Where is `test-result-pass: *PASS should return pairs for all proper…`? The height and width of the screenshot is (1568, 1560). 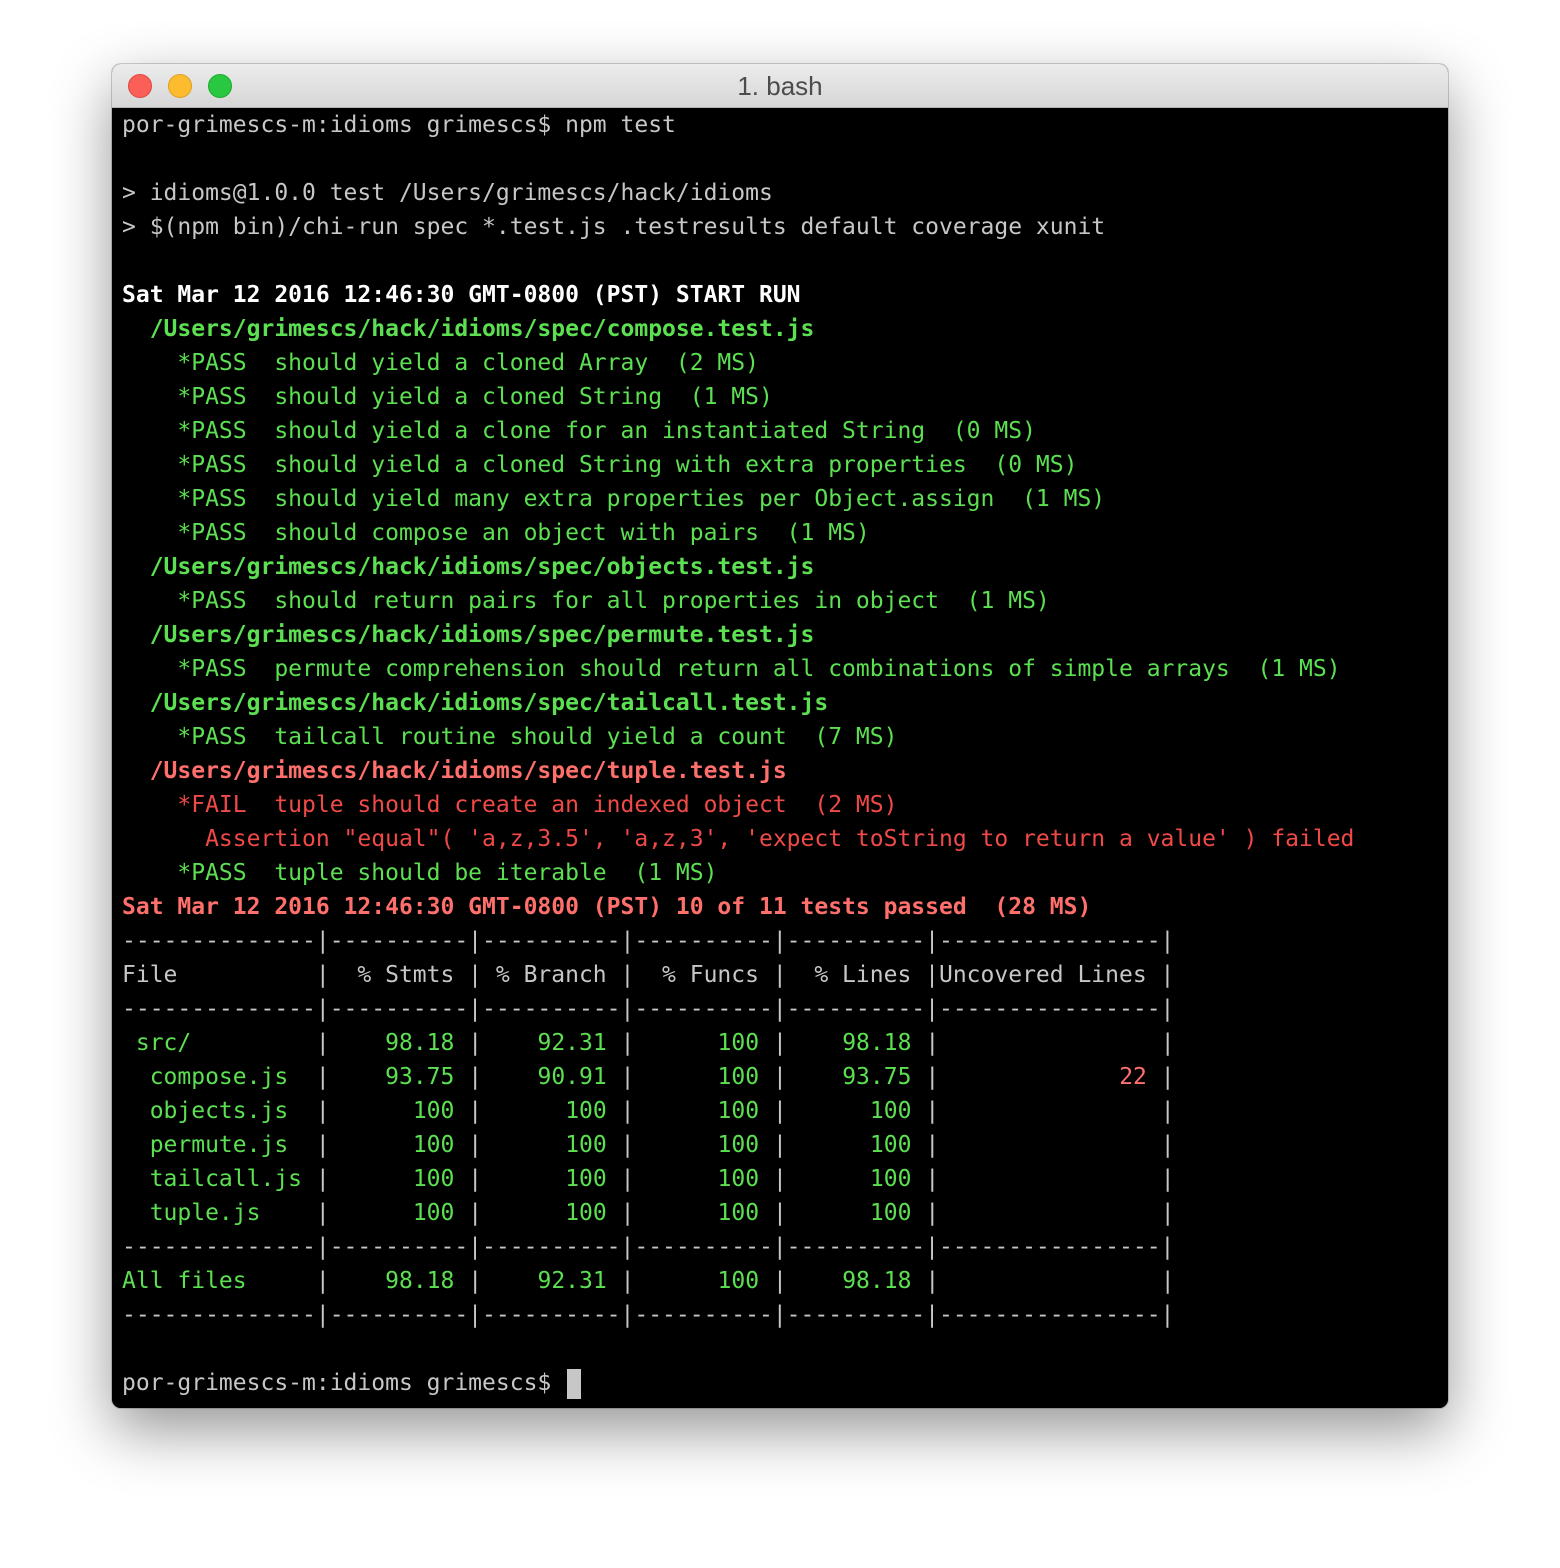
test-result-pass: *PASS should return pairs for all proper… is located at coordinates (586, 601).